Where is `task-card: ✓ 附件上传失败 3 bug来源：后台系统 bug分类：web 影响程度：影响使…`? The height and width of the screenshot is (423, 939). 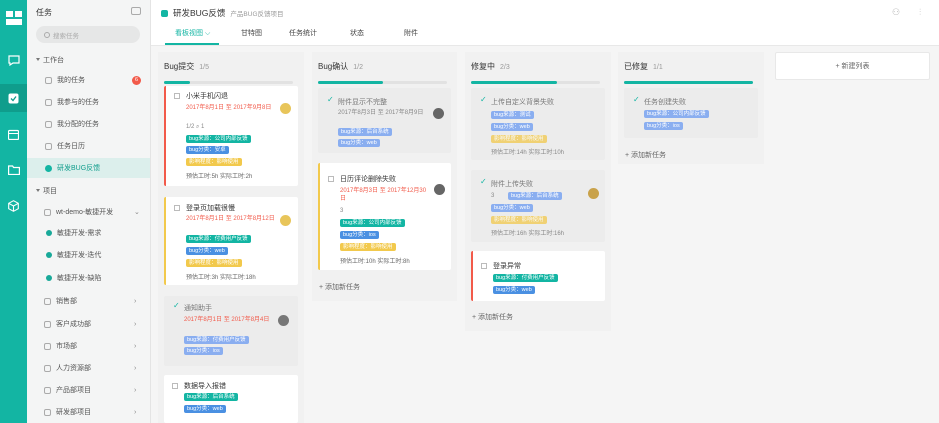
task-card: ✓ 附件上传失败 3 bug来源：后台系统 bug分类：web 影响程度：影响使… is located at coordinates (538, 206).